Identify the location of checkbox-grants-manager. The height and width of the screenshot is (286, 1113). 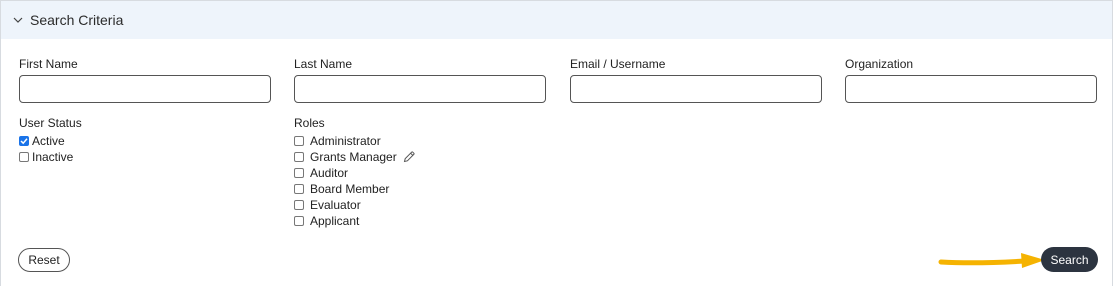
(299, 157).